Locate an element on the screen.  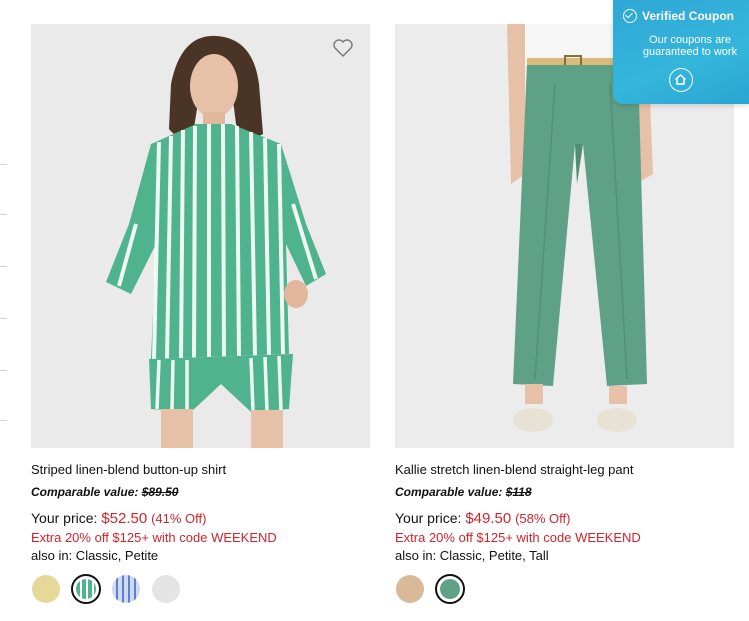
product-name: Striped linen-blend button-up shirt is located at coordinates (200, 470).